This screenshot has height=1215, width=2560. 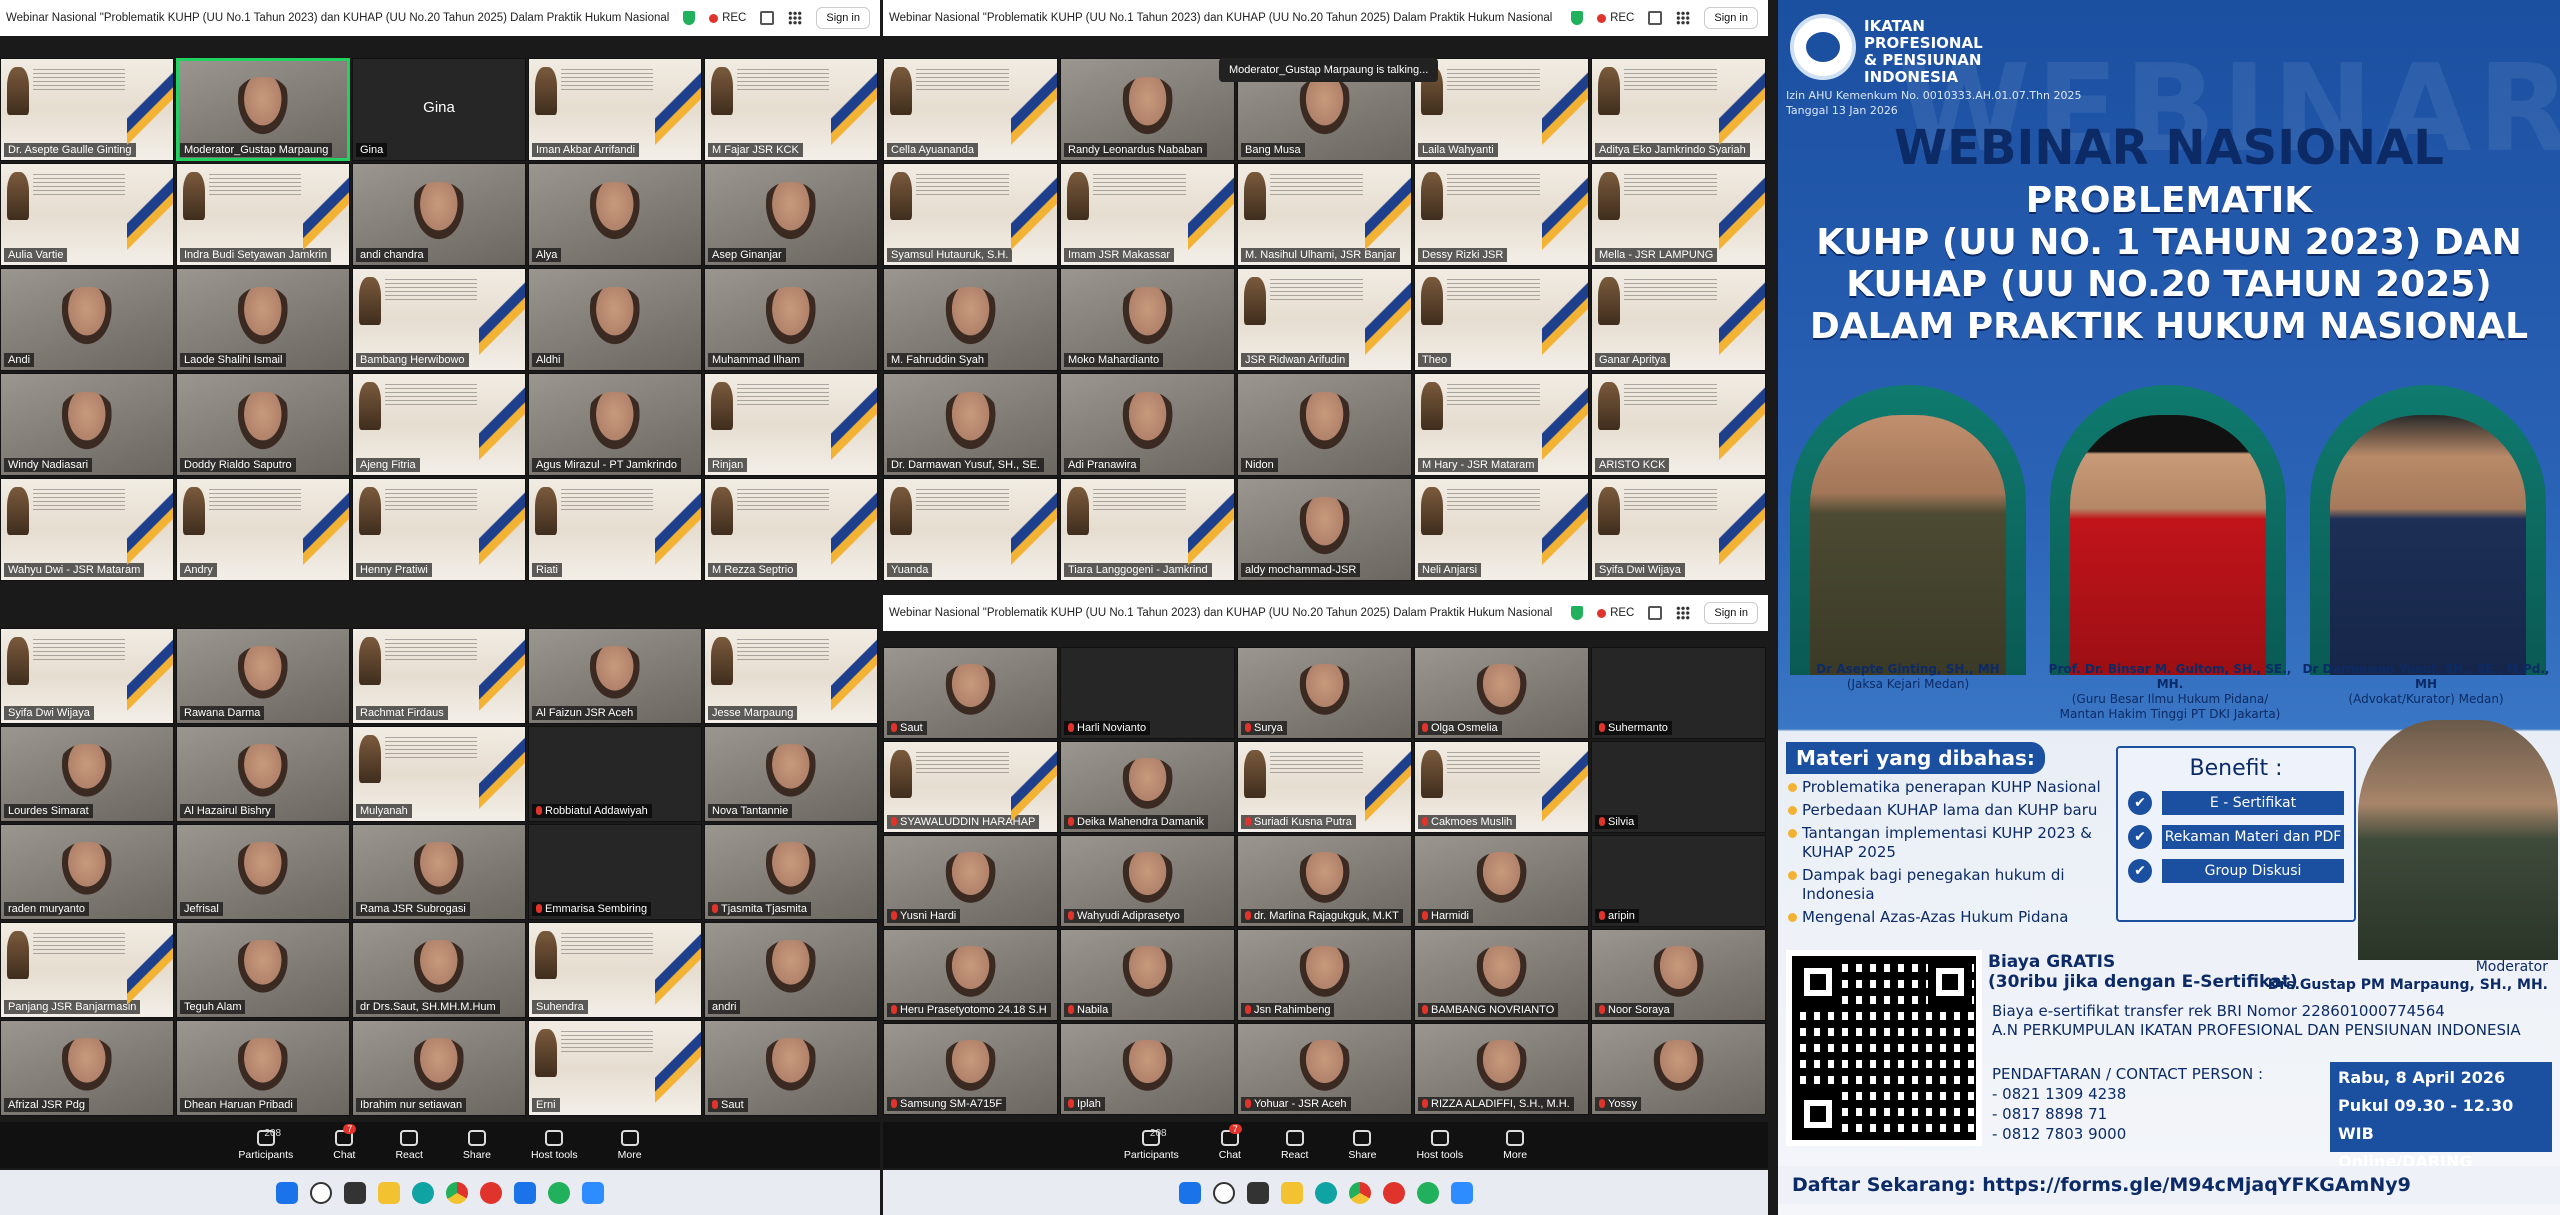 I want to click on participant-tile: raden muryanto, so click(x=87, y=872).